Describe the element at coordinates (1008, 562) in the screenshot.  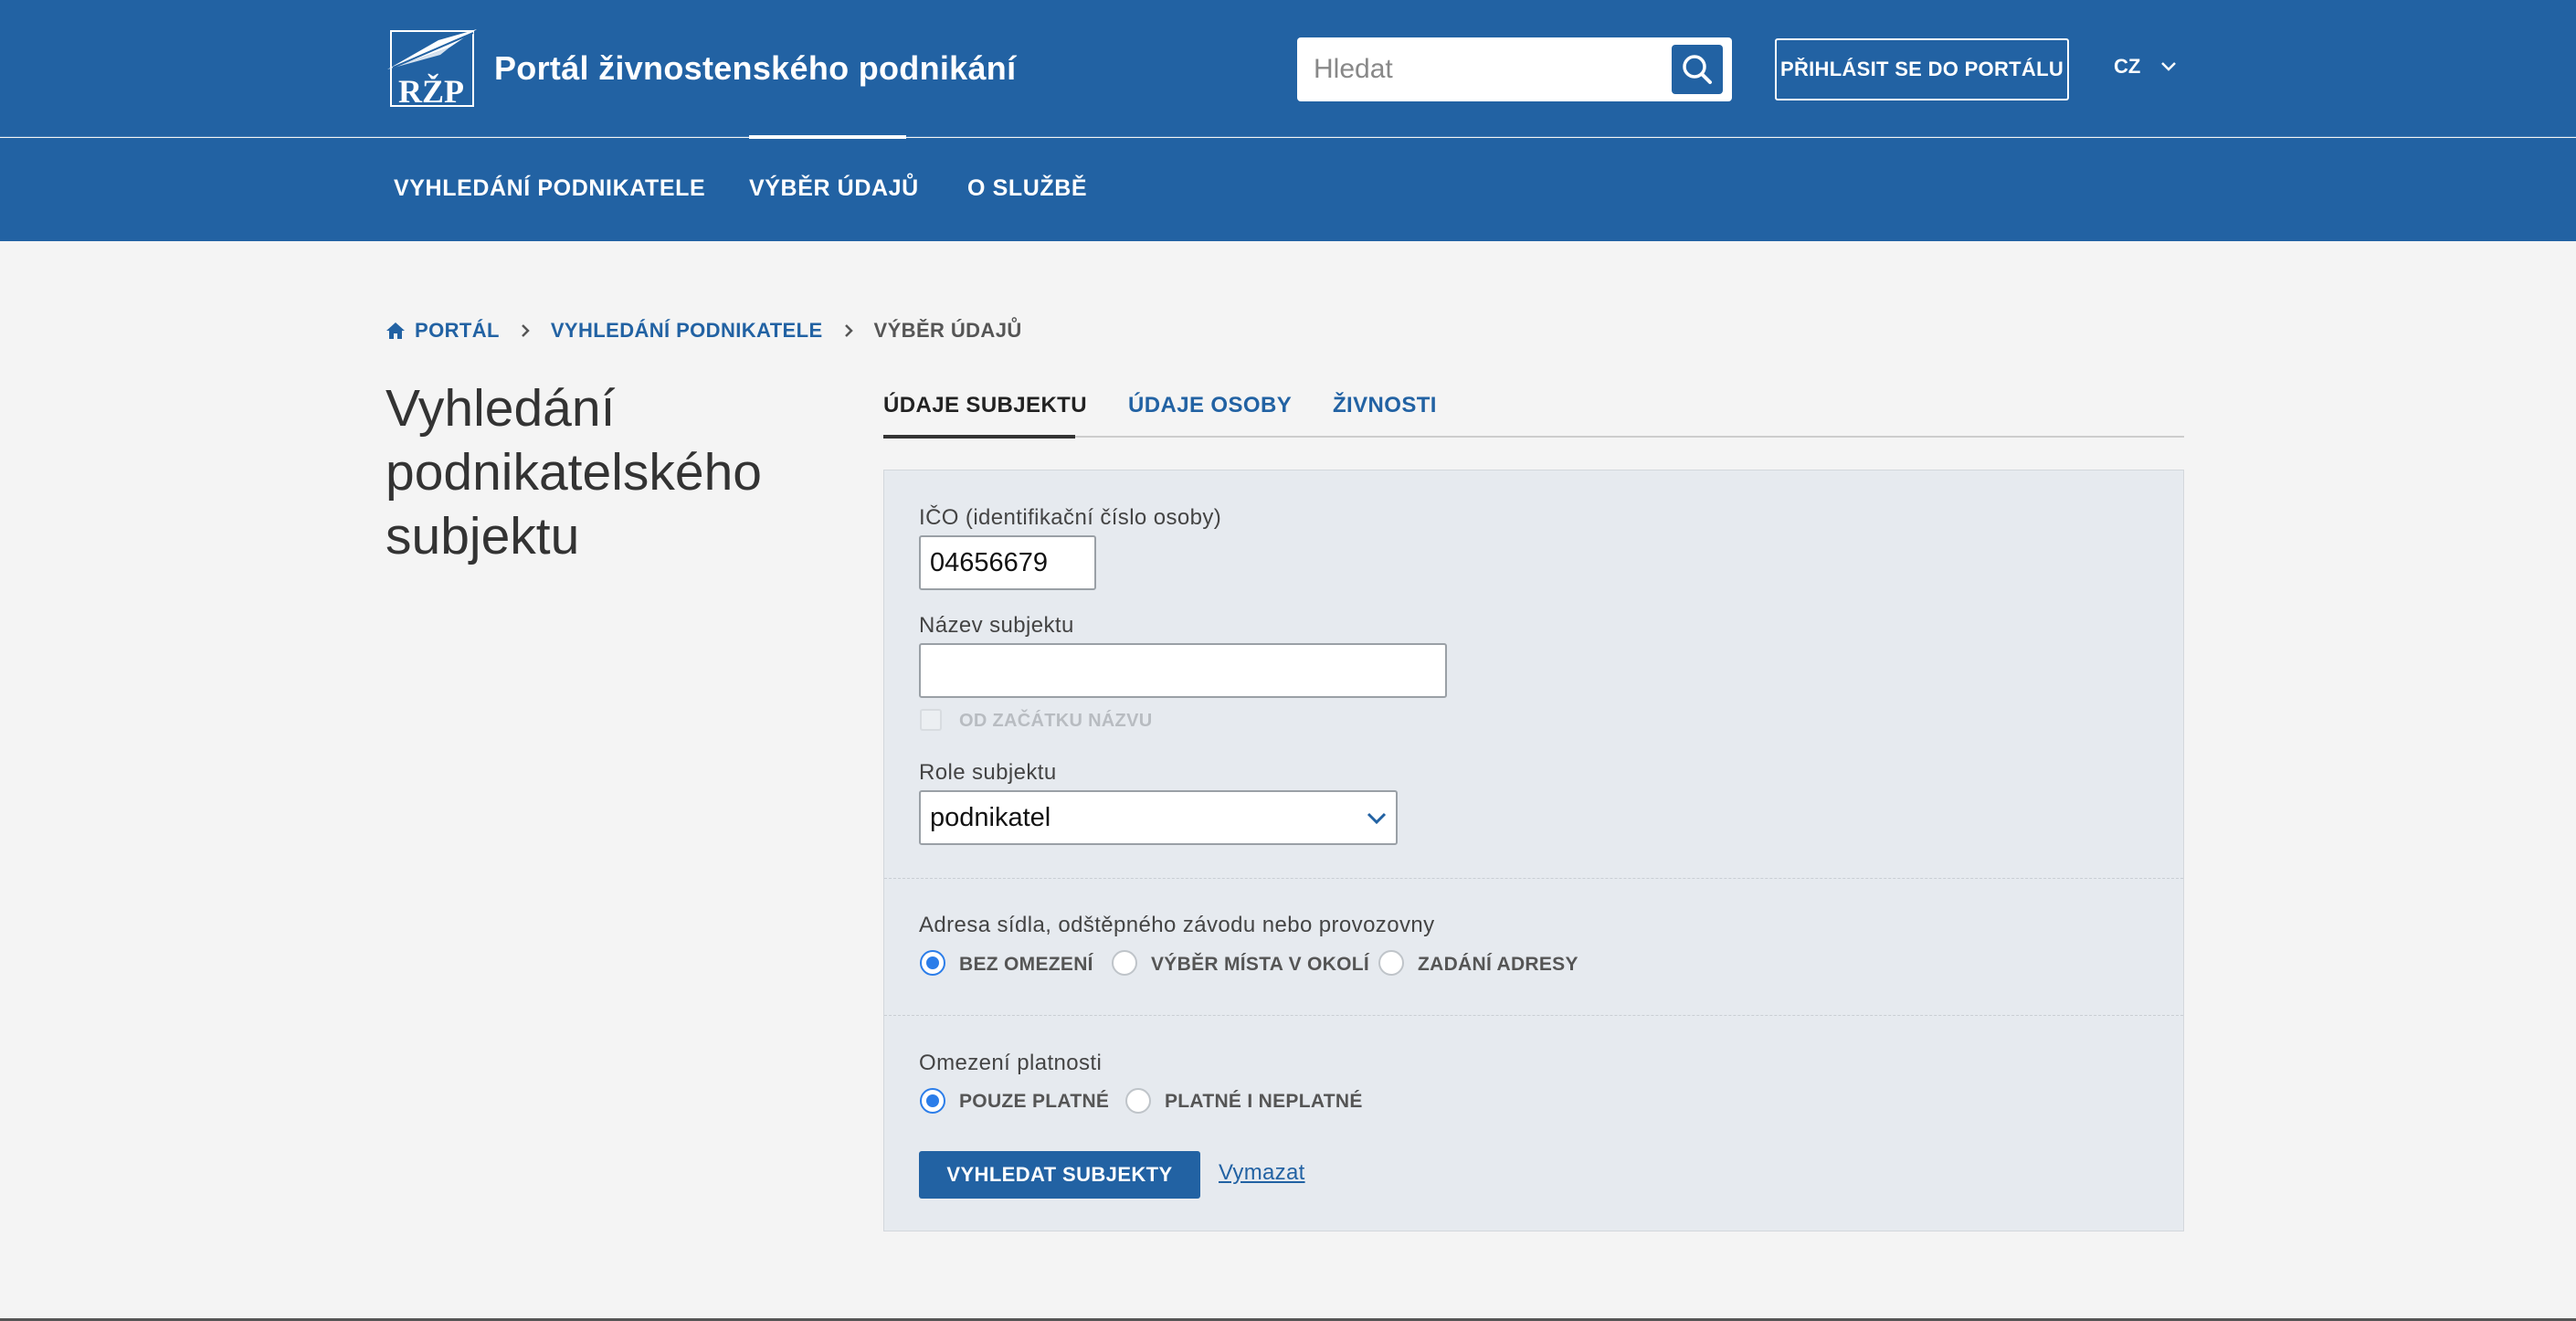
I see `ico-input: 04656679` at that location.